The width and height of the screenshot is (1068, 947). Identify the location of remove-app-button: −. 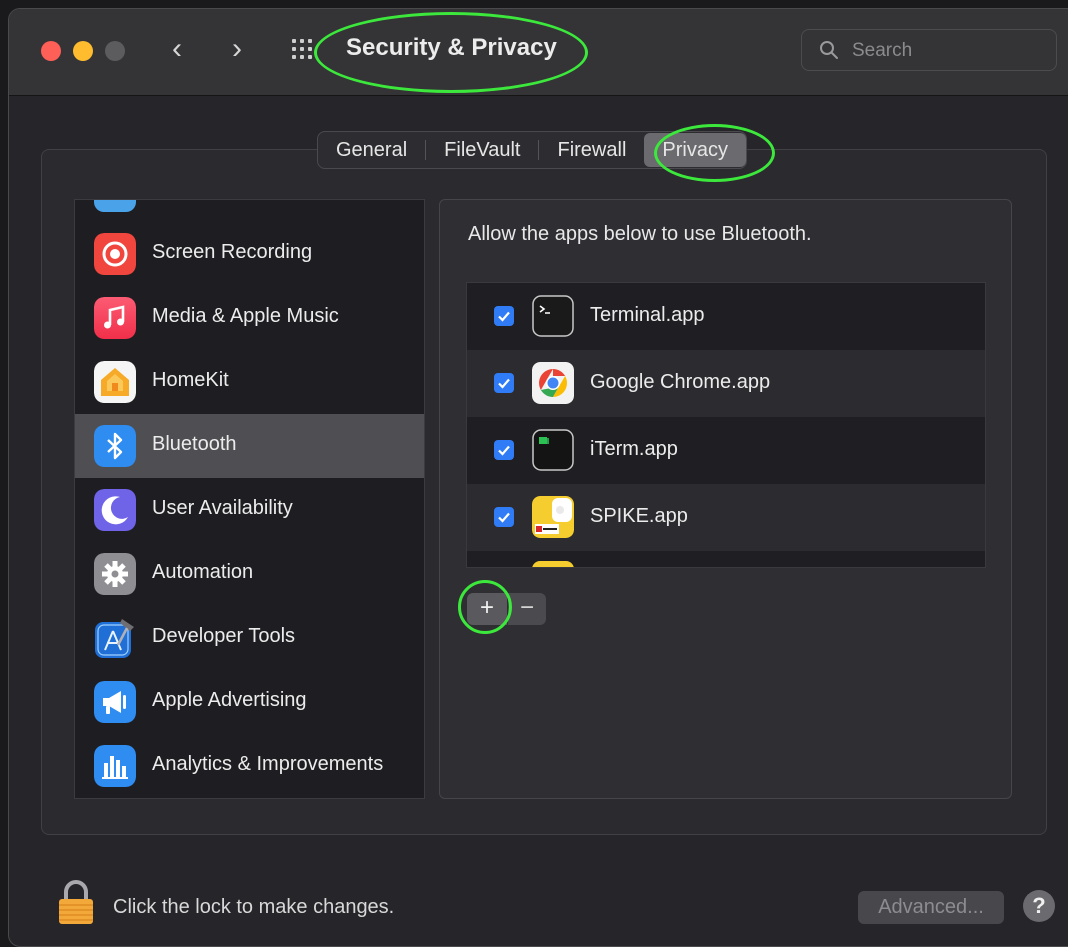
(527, 609).